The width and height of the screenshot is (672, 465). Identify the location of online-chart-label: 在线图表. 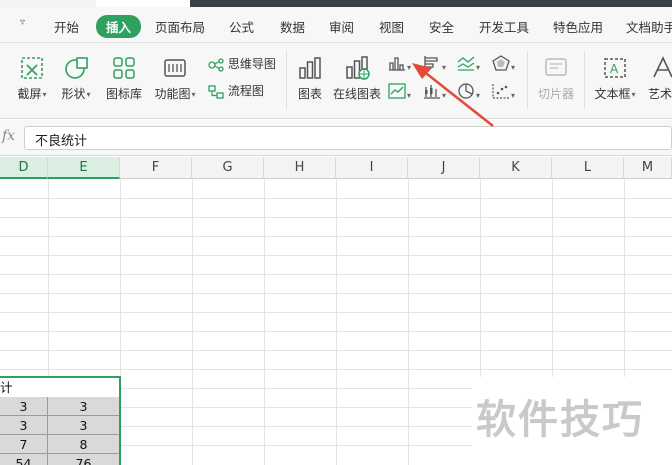
(356, 94).